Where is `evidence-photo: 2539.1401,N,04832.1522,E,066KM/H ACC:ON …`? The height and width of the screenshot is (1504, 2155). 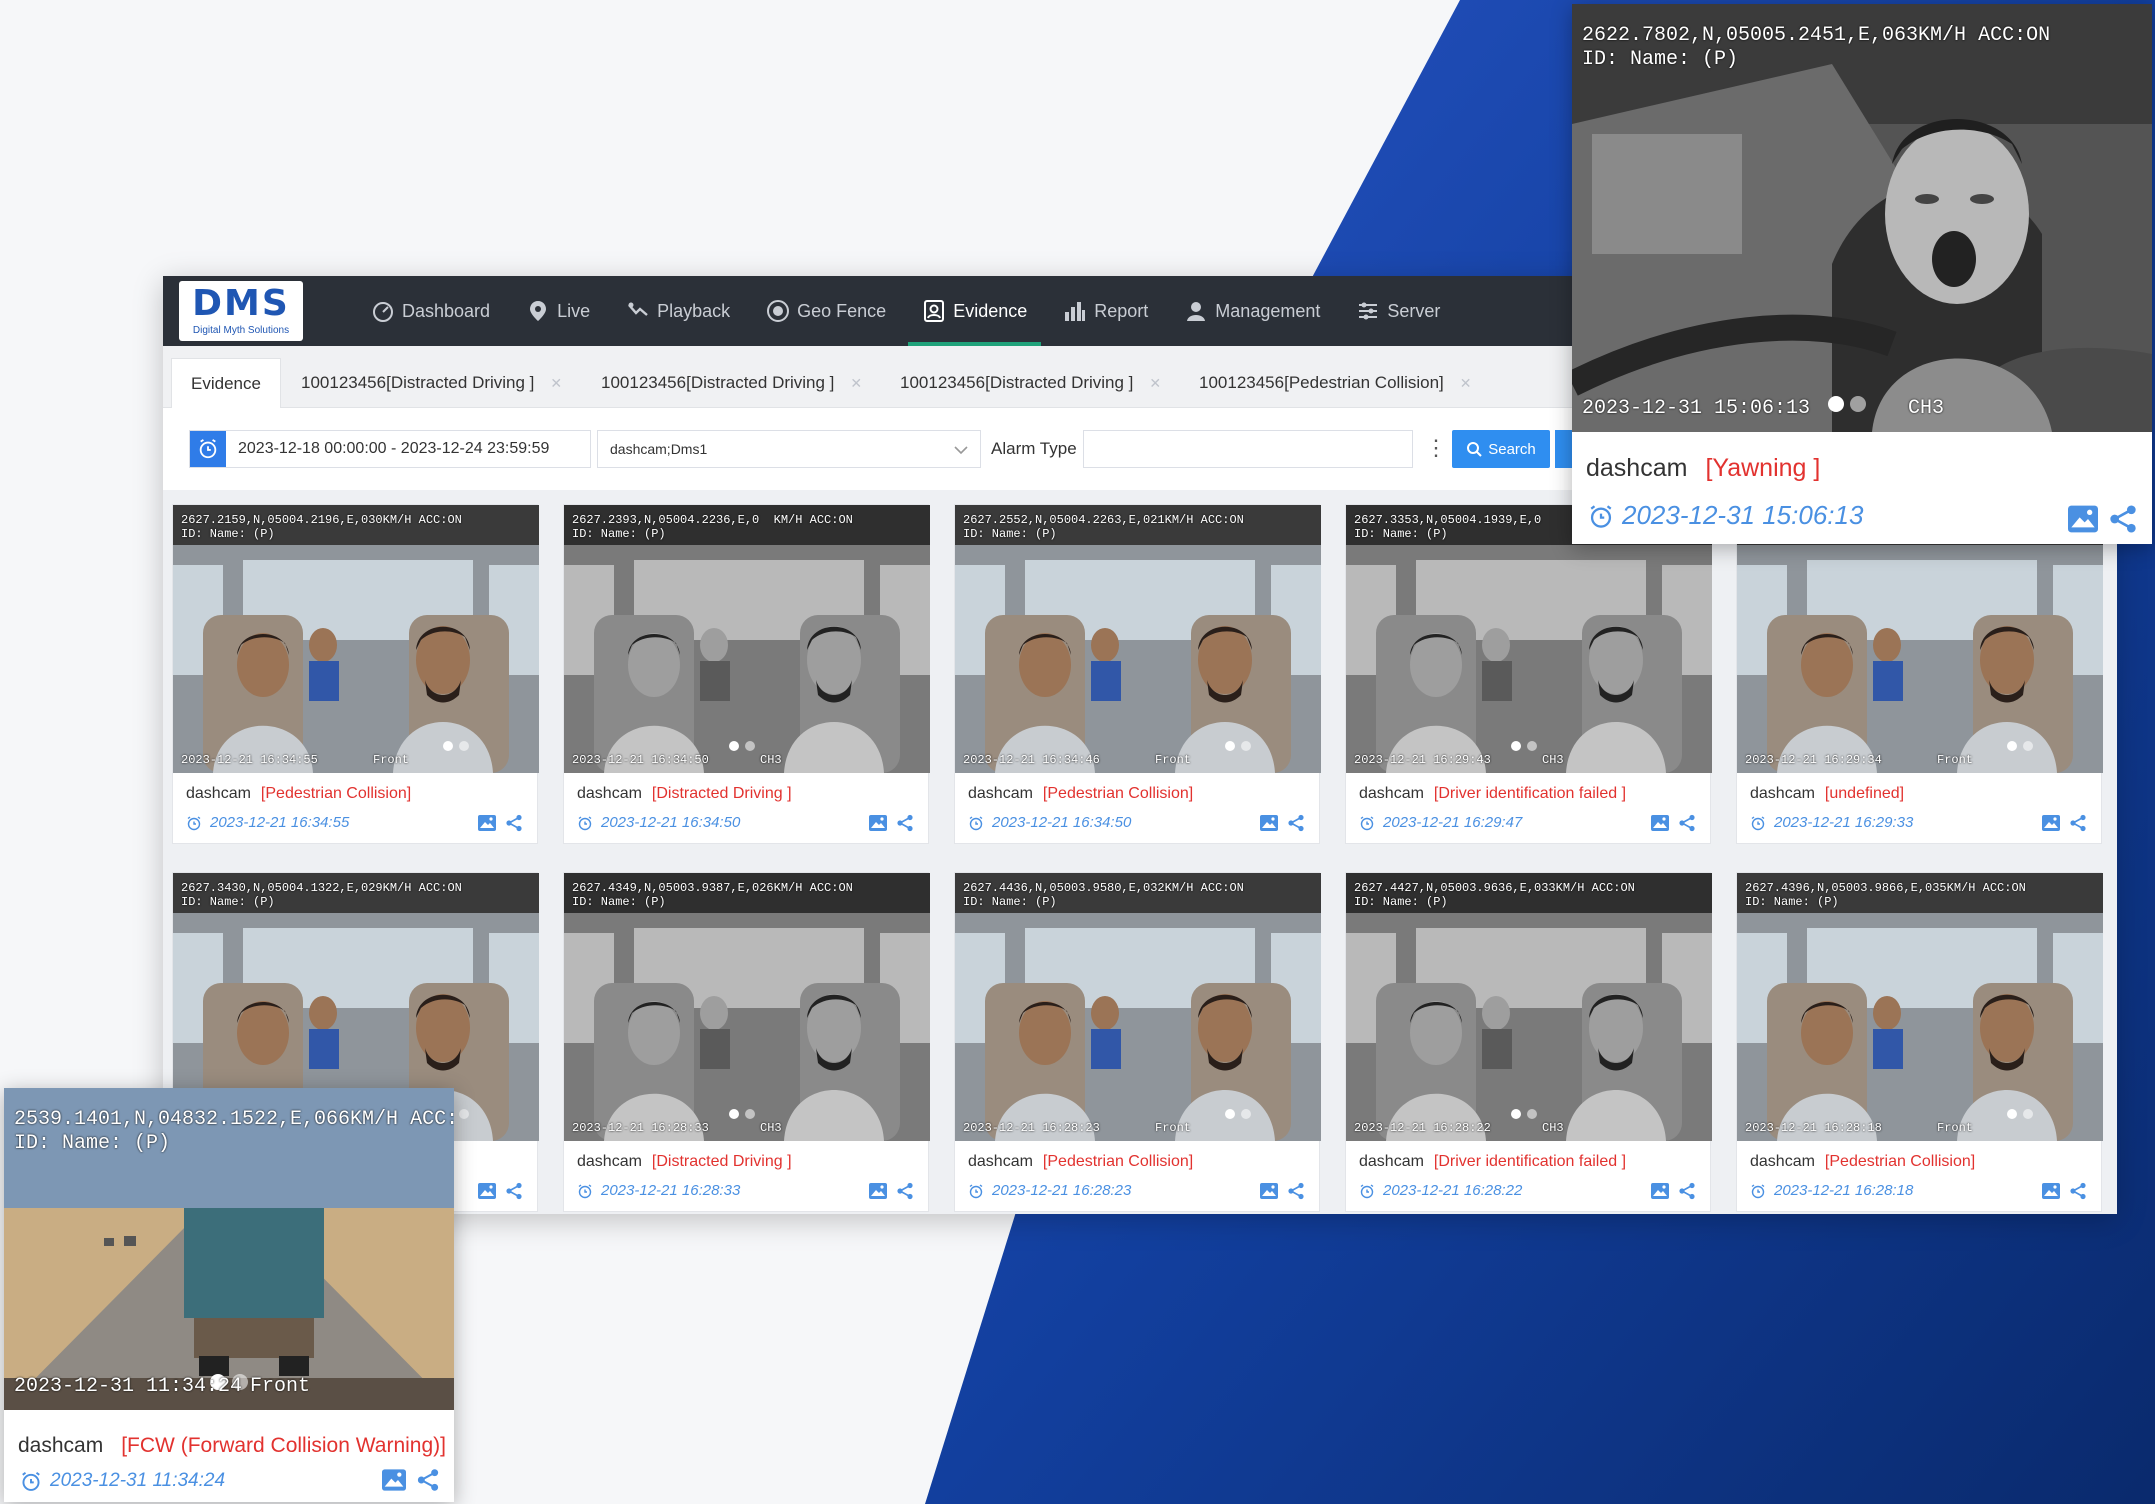
evidence-photo: 2539.1401,N,04832.1522,E,066KM/H ACC:ON … is located at coordinates (229, 1249).